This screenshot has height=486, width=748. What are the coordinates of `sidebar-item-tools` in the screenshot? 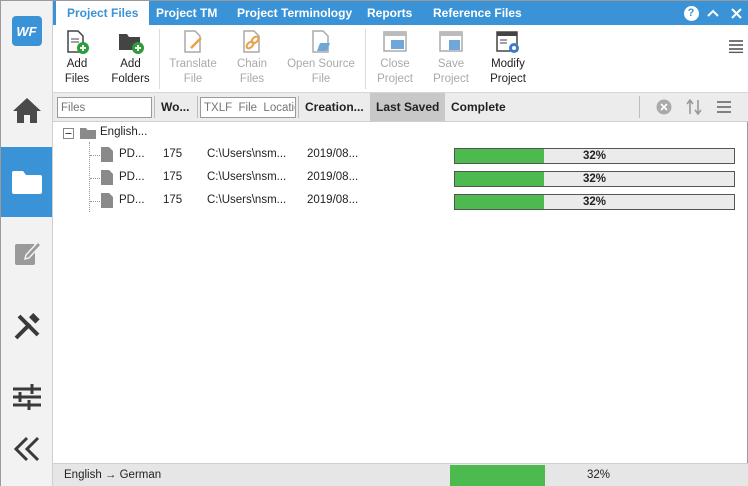 It's located at (26, 327).